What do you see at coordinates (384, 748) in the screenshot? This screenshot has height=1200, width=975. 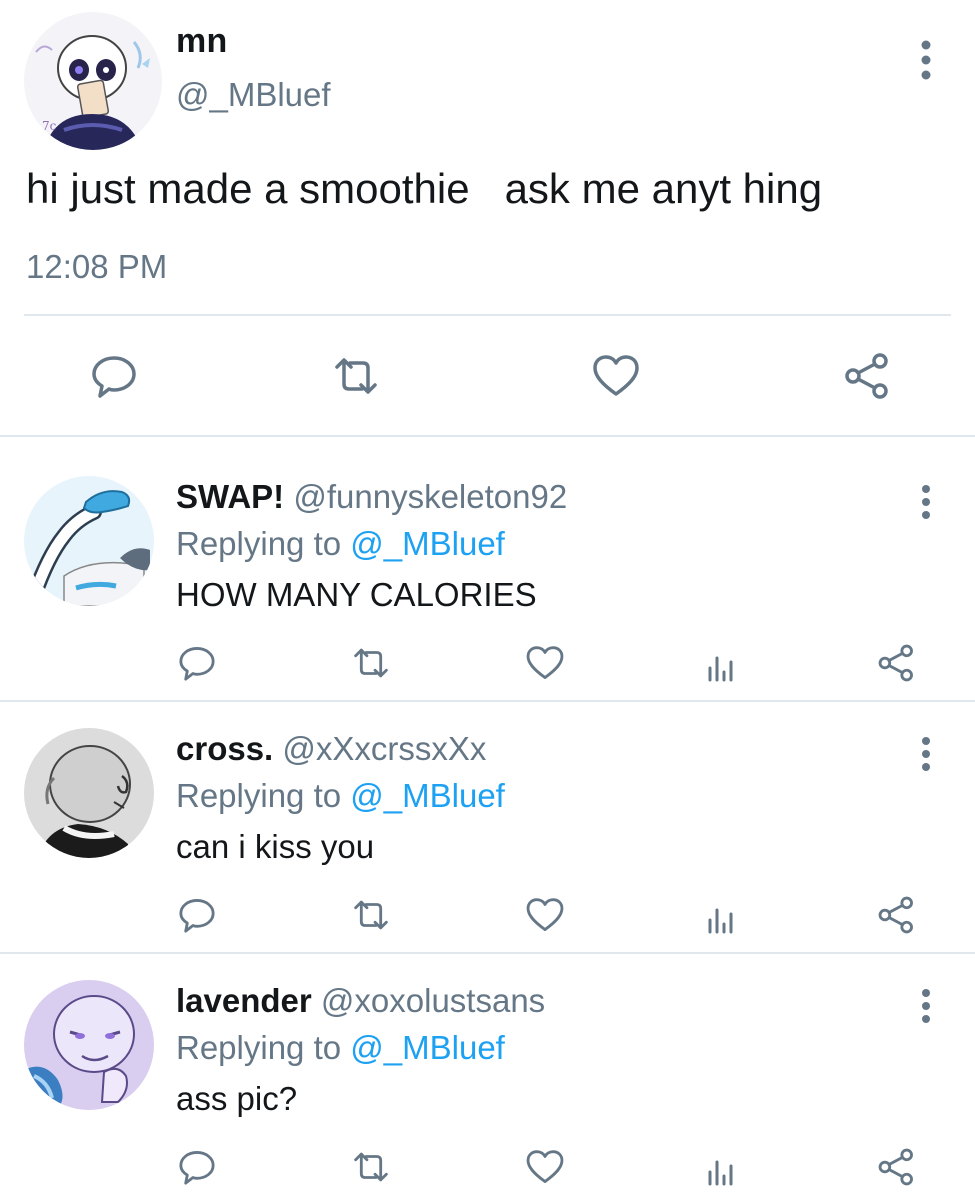 I see `reply-author-handle: @xXxcrssxXx` at bounding box center [384, 748].